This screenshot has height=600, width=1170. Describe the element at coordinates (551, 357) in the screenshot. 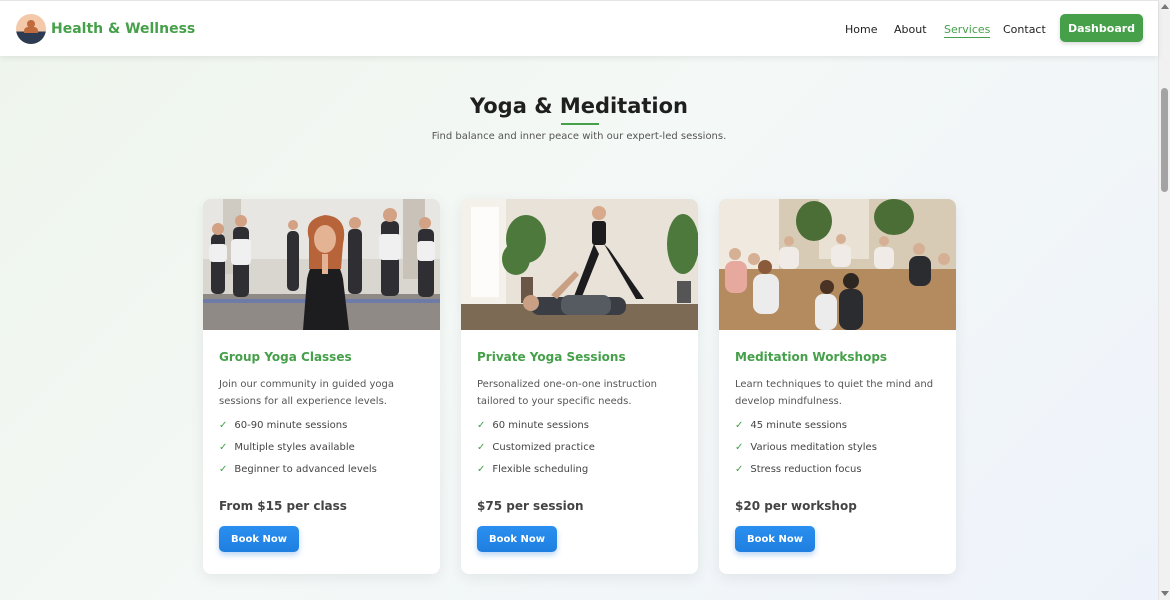

I see `card-title: Private Yoga Sessions` at that location.